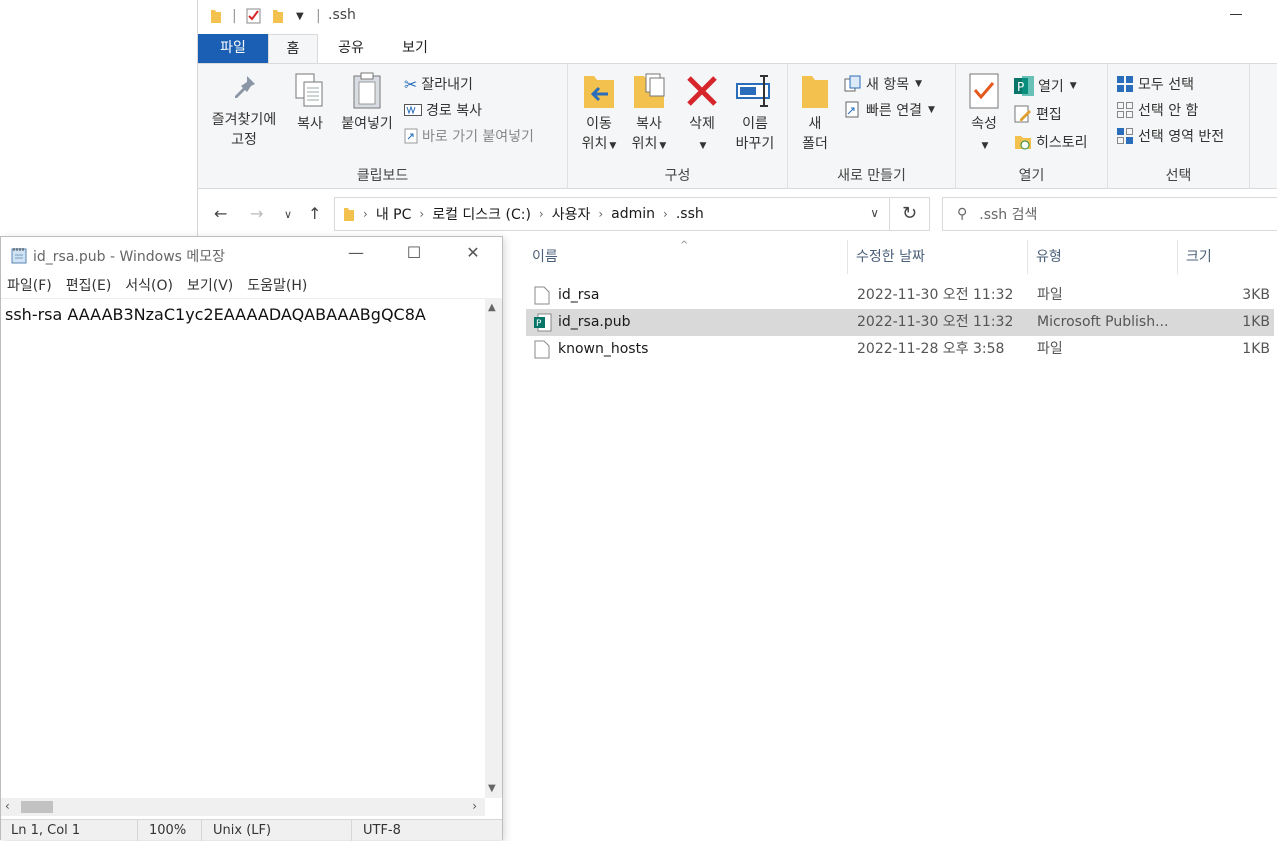  I want to click on file-type: 파일, so click(1050, 349).